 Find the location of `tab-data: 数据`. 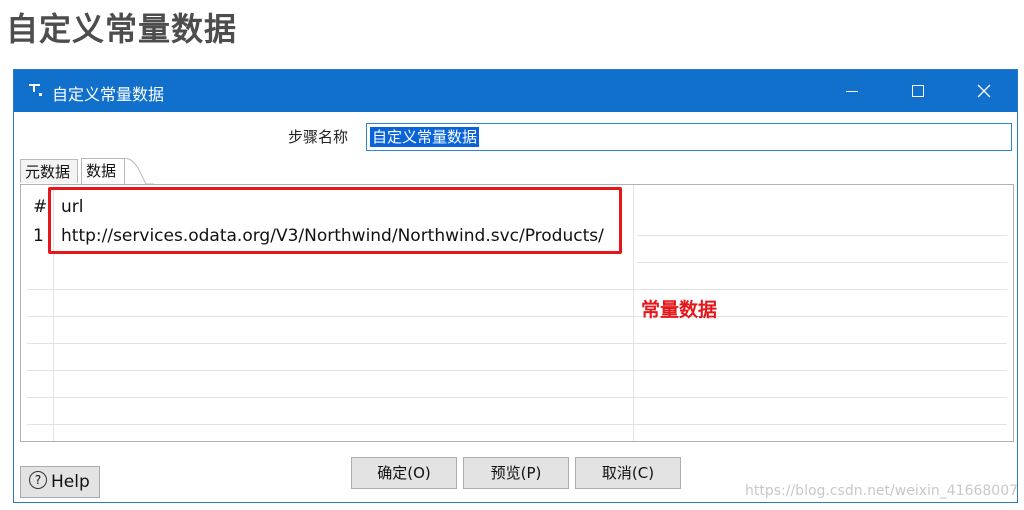

tab-data: 数据 is located at coordinates (103, 171).